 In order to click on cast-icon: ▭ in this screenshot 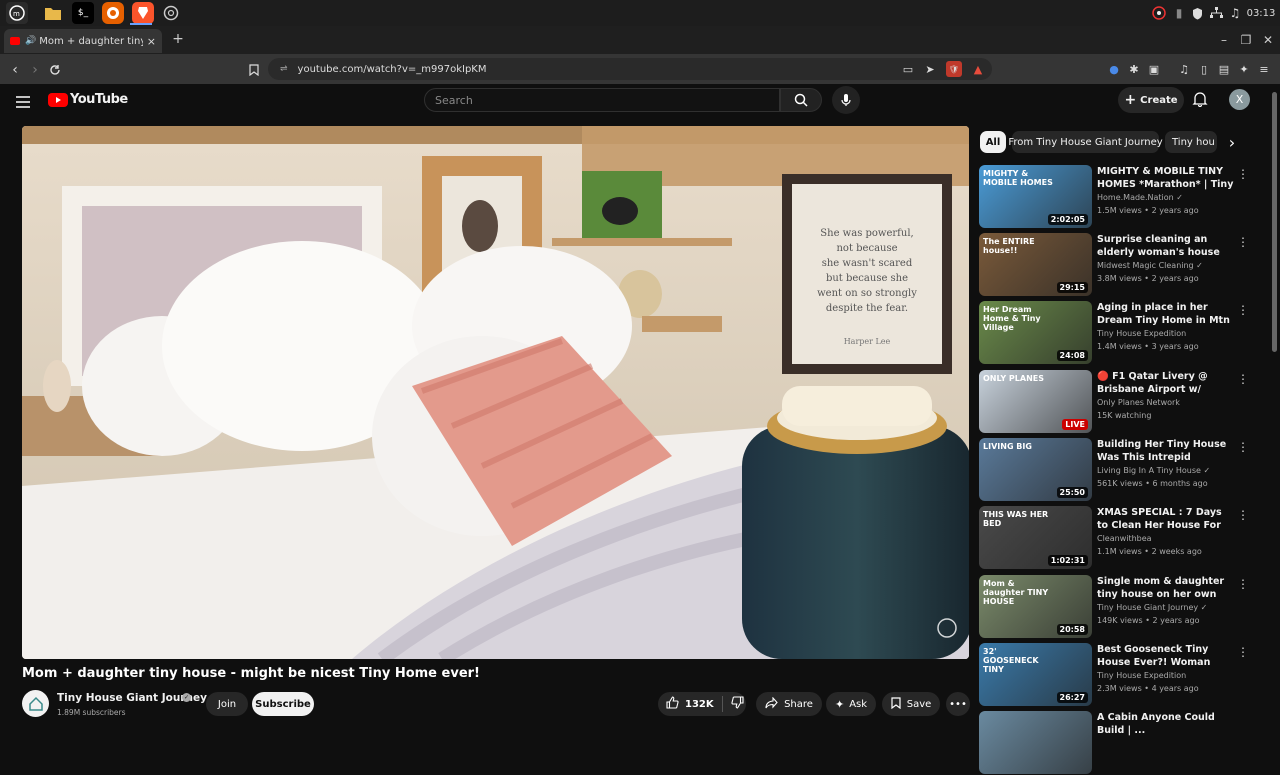, I will do `click(908, 69)`.